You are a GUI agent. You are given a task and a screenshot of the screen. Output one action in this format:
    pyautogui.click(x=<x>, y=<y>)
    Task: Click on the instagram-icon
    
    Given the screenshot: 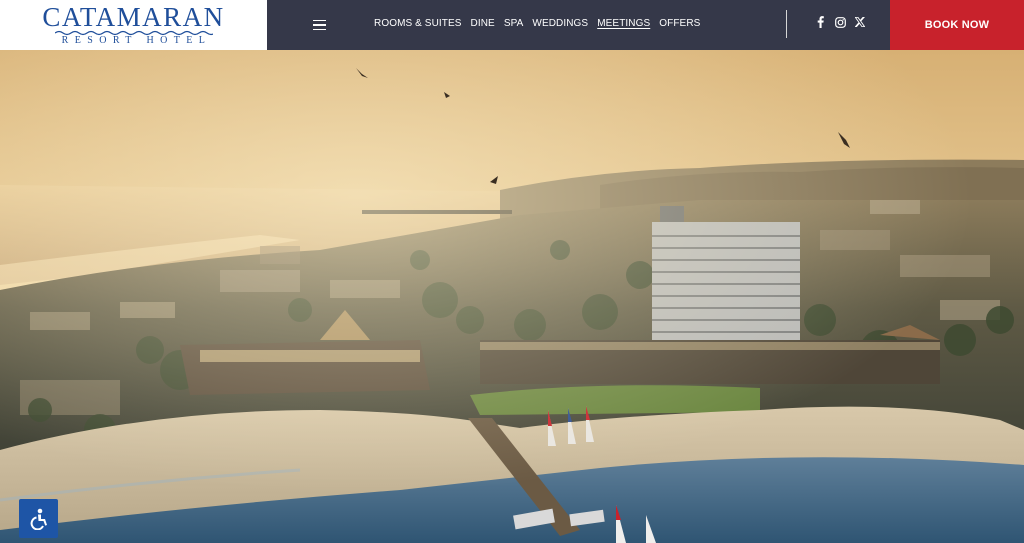 What is the action you would take?
    pyautogui.click(x=840, y=22)
    